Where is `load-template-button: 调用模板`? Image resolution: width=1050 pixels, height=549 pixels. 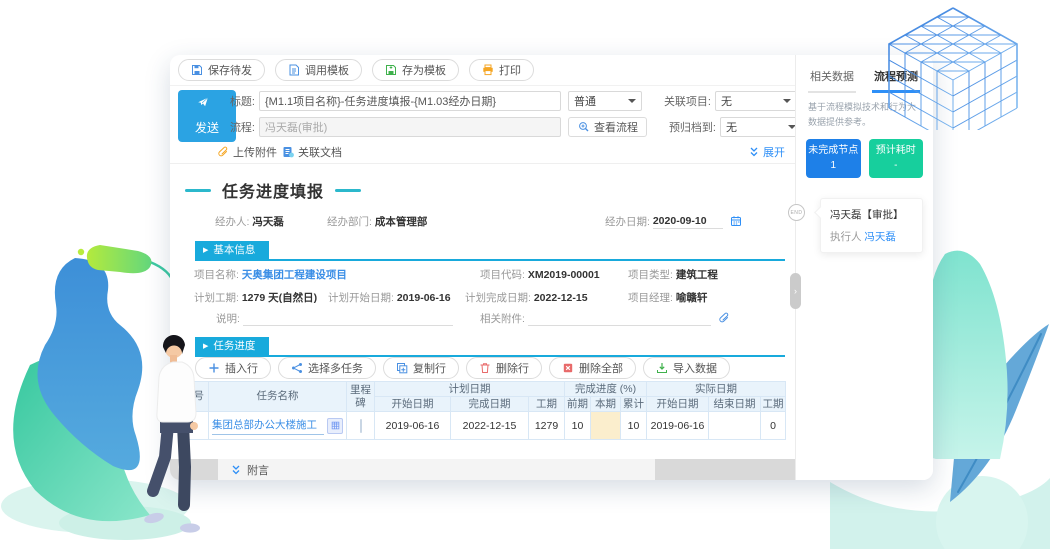
load-template-button: 调用模板 is located at coordinates (318, 70).